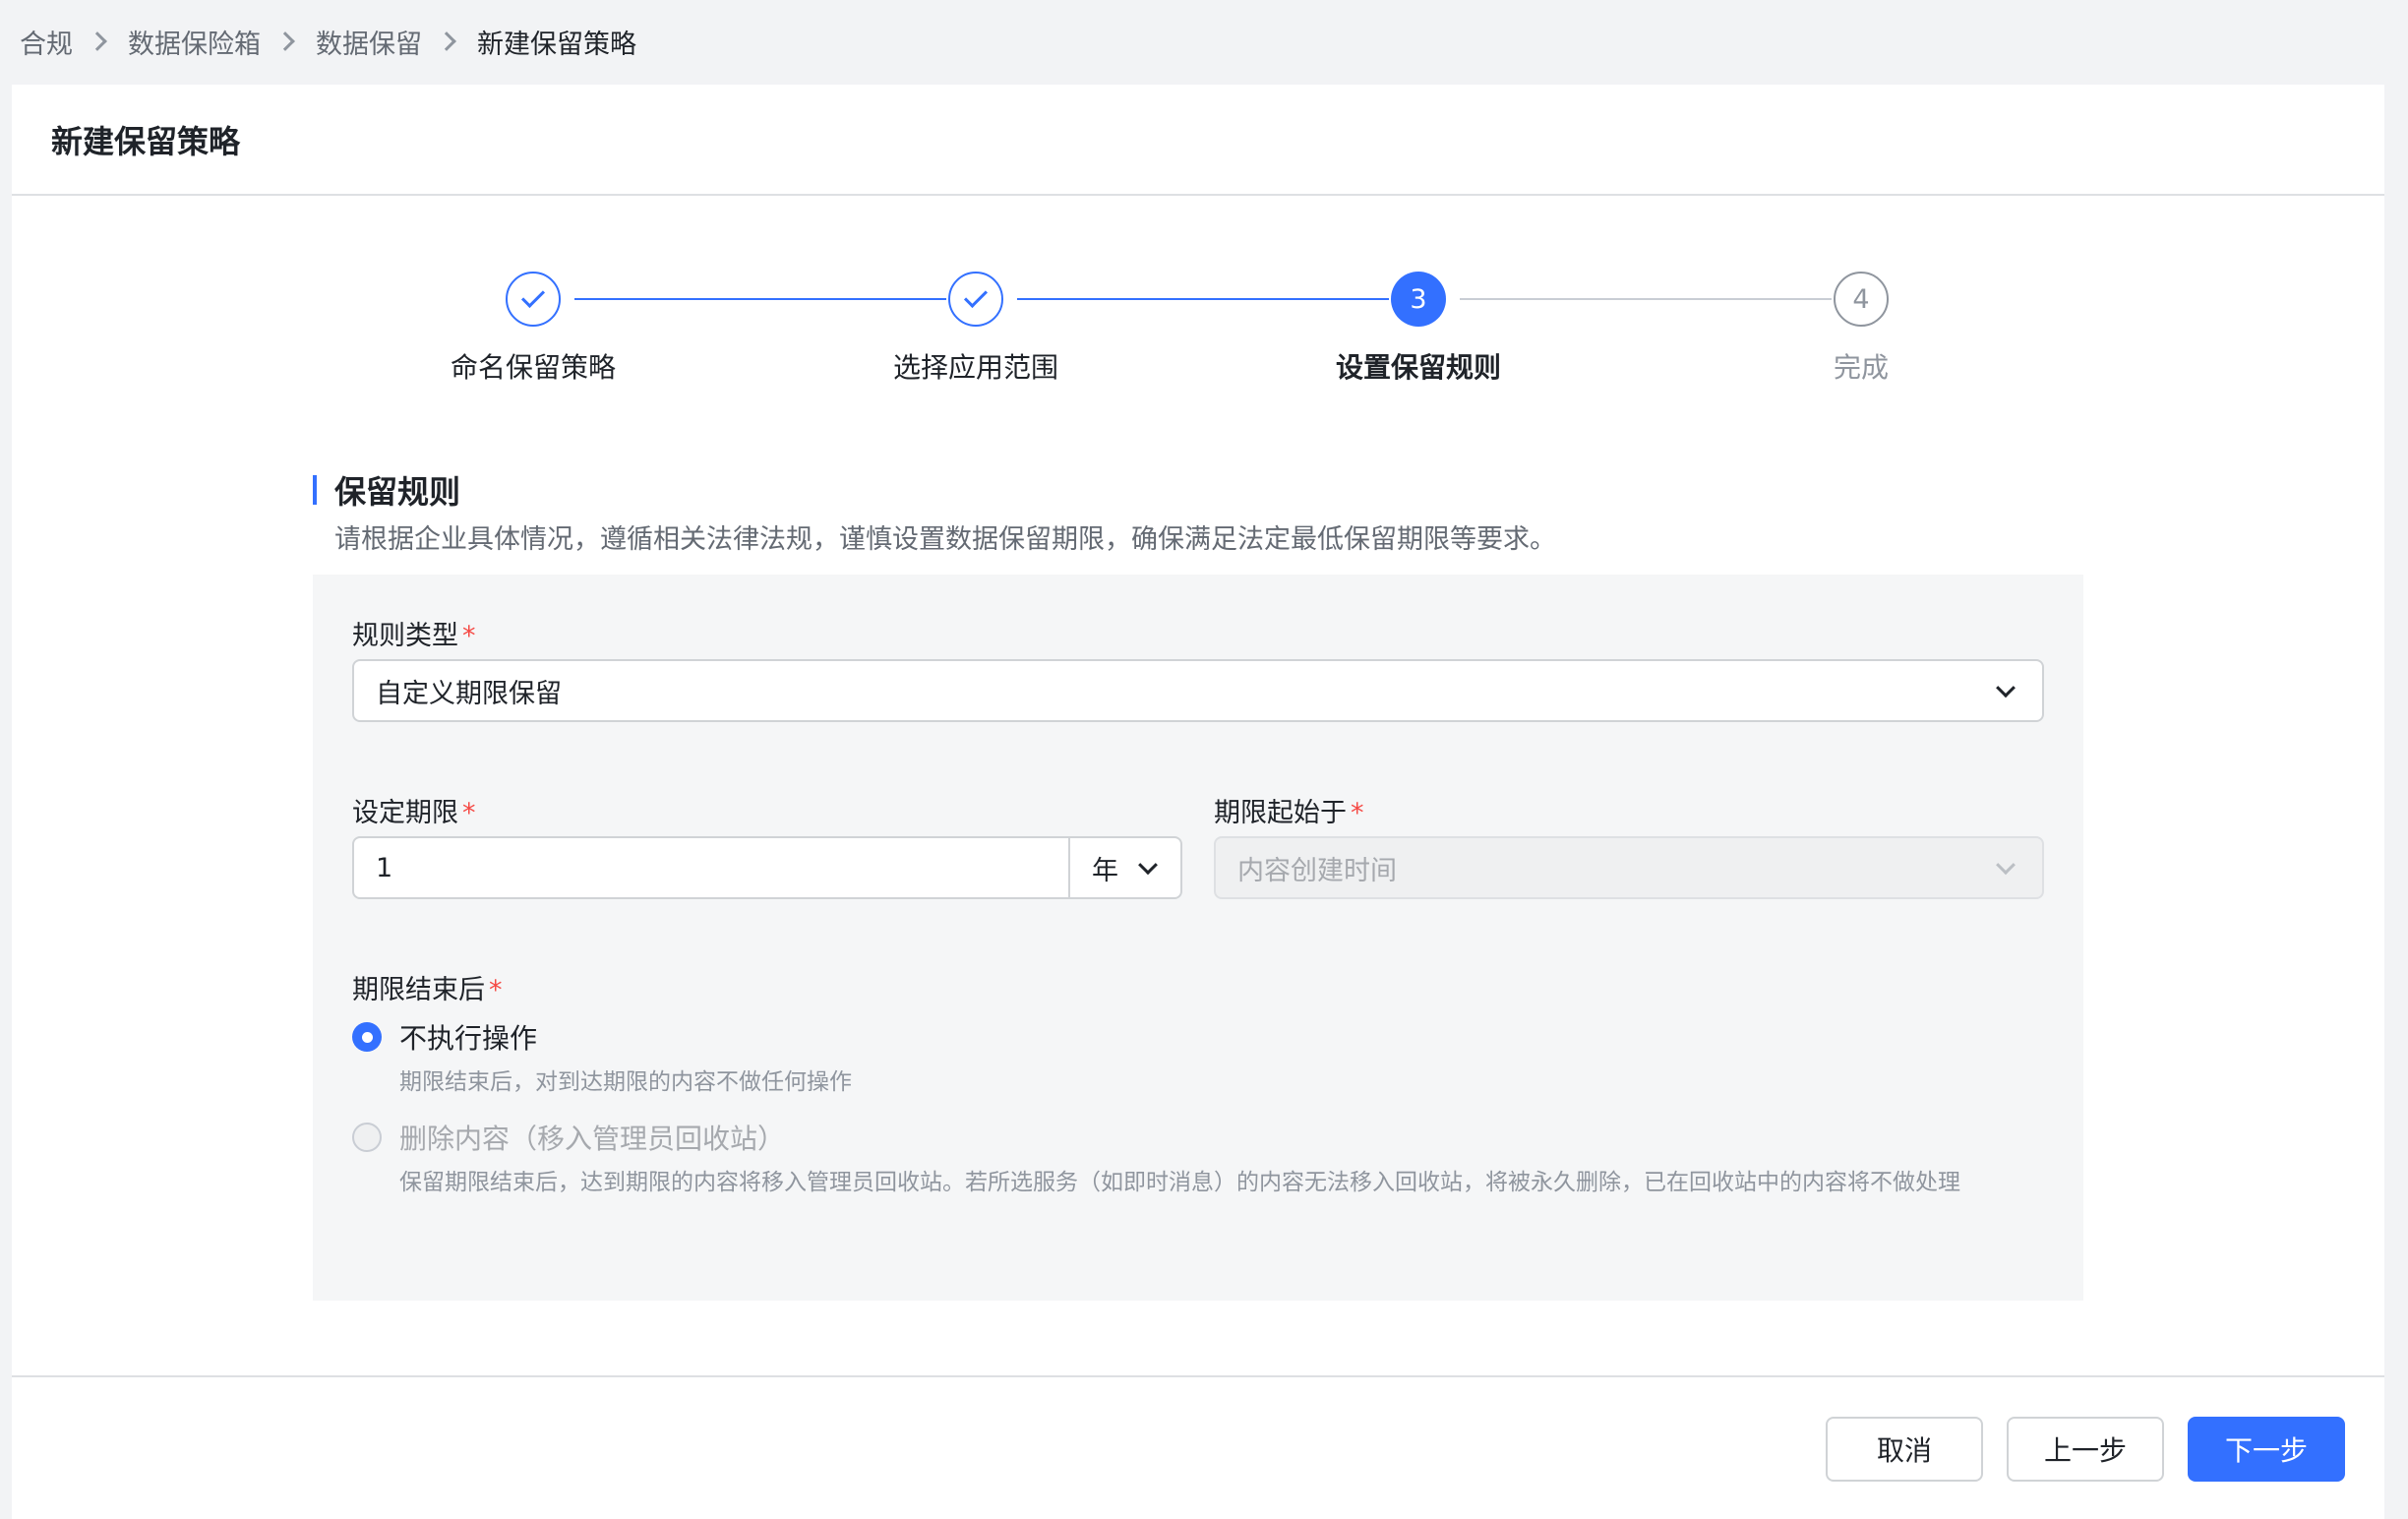 The width and height of the screenshot is (2408, 1519). Describe the element at coordinates (405, 813) in the screenshot. I see `period-label-text: 设定期限` at that location.